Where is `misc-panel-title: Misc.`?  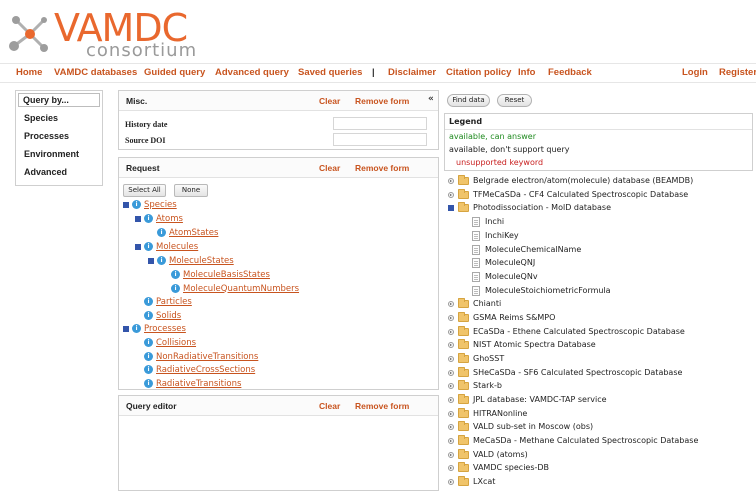
misc-panel-title: Misc. is located at coordinates (137, 101).